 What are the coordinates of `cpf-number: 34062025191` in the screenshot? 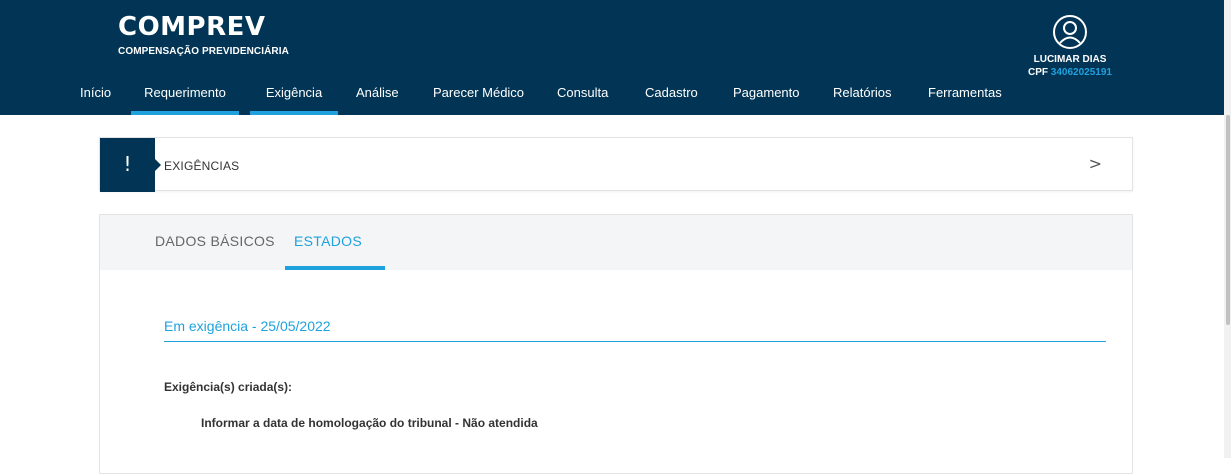 It's located at (1081, 72).